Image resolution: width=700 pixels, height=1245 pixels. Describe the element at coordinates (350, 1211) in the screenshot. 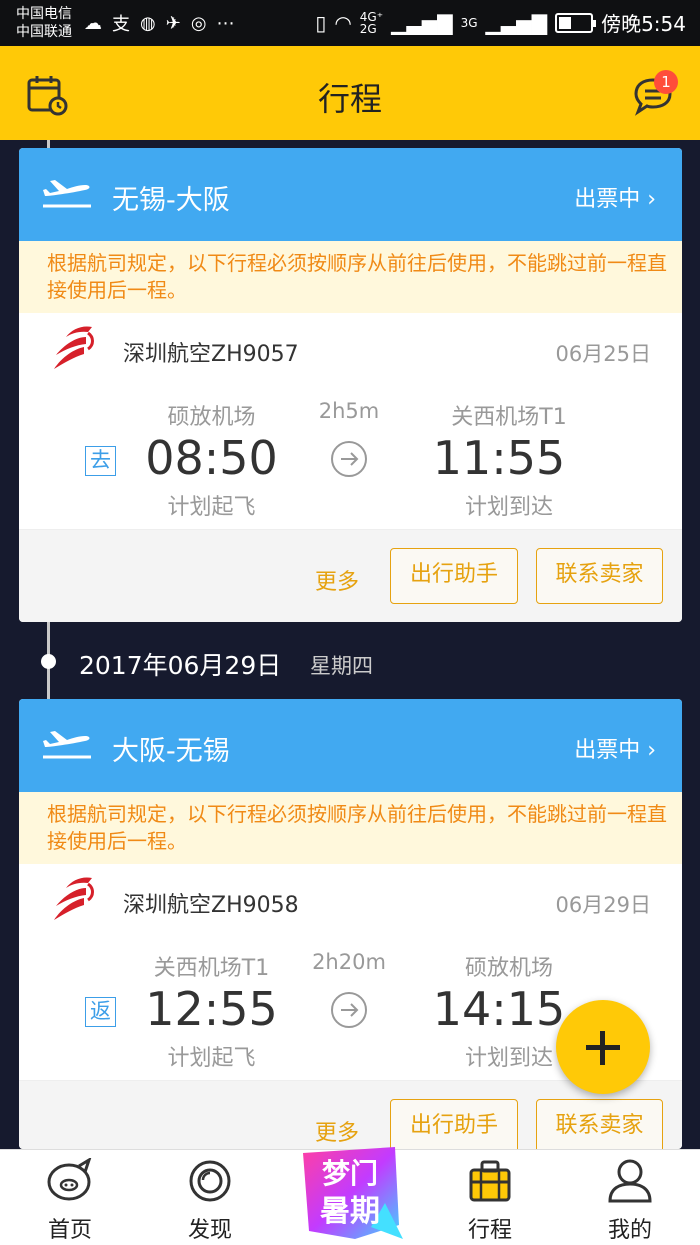

I see `promo-text: 暑期` at that location.